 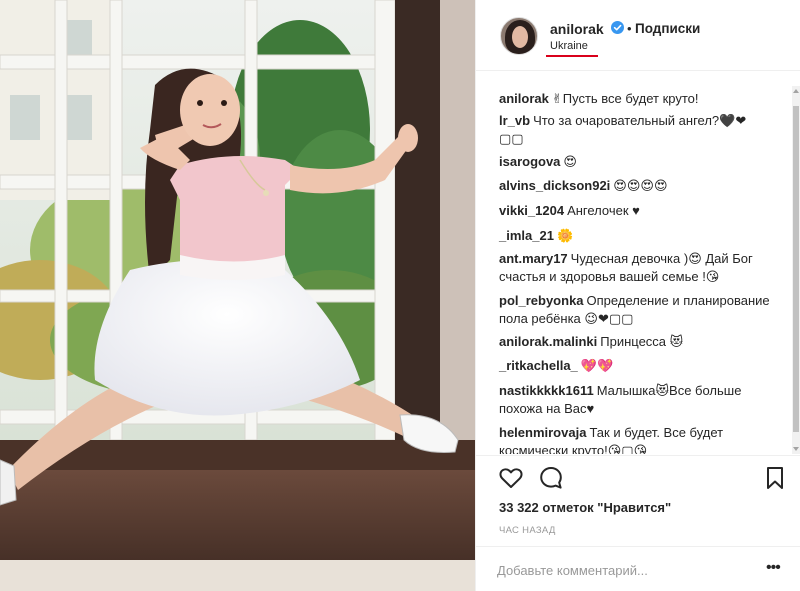 What do you see at coordinates (548, 341) in the screenshot?
I see `comment-username: anilorak.malinki` at bounding box center [548, 341].